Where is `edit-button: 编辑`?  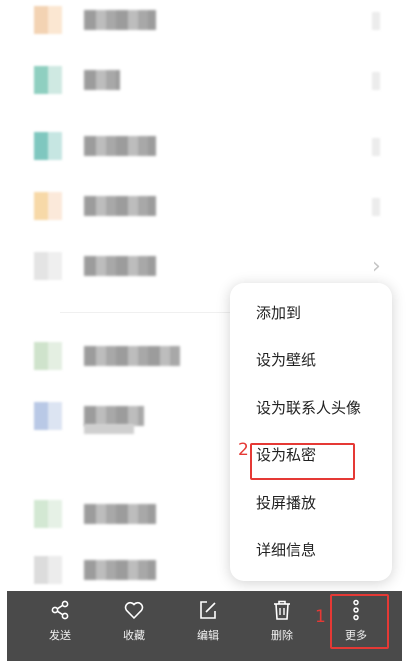
edit-button: 编辑 is located at coordinates (208, 621).